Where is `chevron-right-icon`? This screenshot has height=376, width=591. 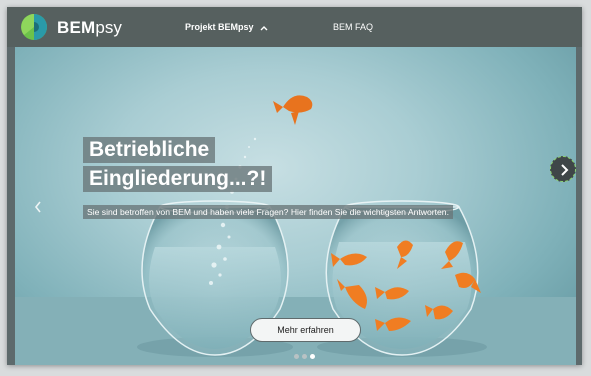
chevron-right-icon is located at coordinates (565, 170).